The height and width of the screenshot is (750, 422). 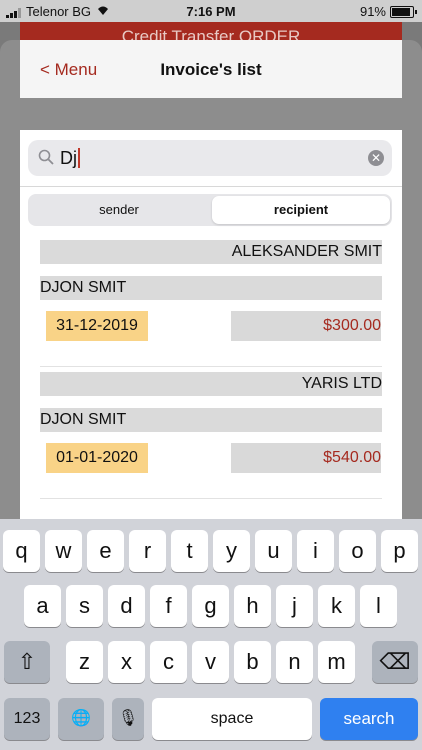 I want to click on key-n: n, so click(x=294, y=662).